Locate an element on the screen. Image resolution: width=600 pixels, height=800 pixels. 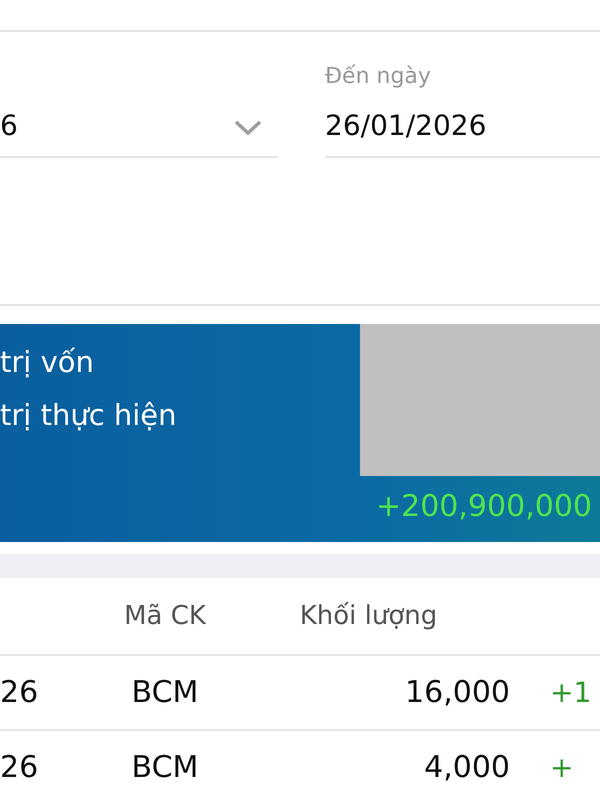
column-header: Mã CK is located at coordinates (165, 615).